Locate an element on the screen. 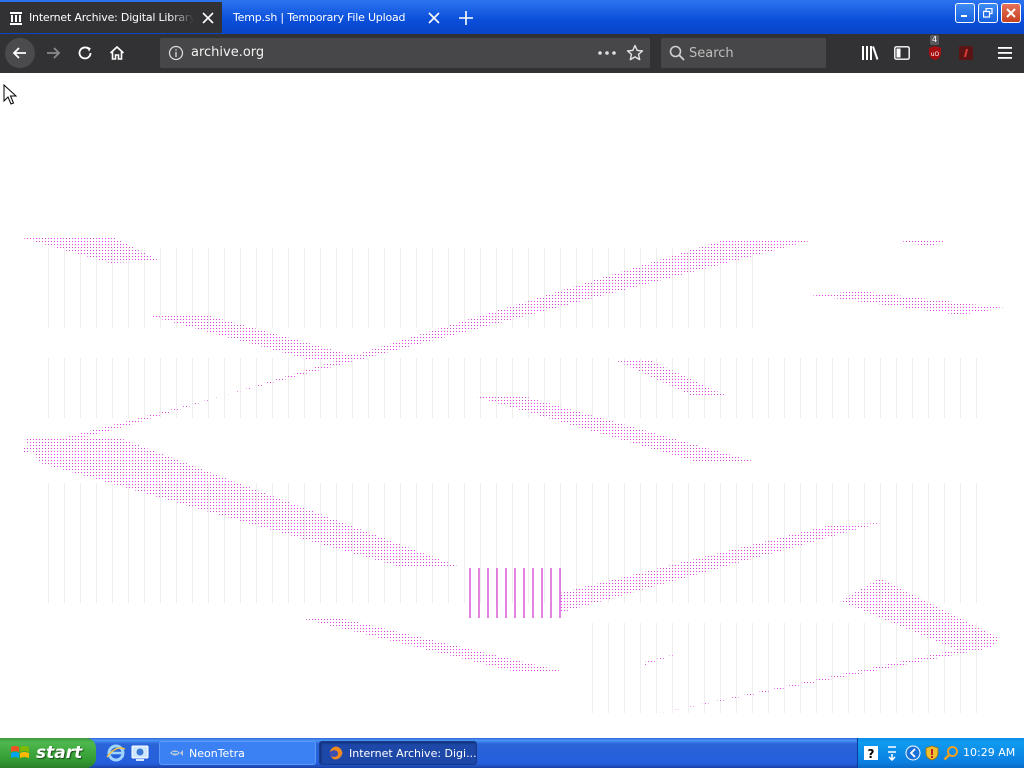 This screenshot has width=1024, height=768. forward-button is located at coordinates (53, 53).